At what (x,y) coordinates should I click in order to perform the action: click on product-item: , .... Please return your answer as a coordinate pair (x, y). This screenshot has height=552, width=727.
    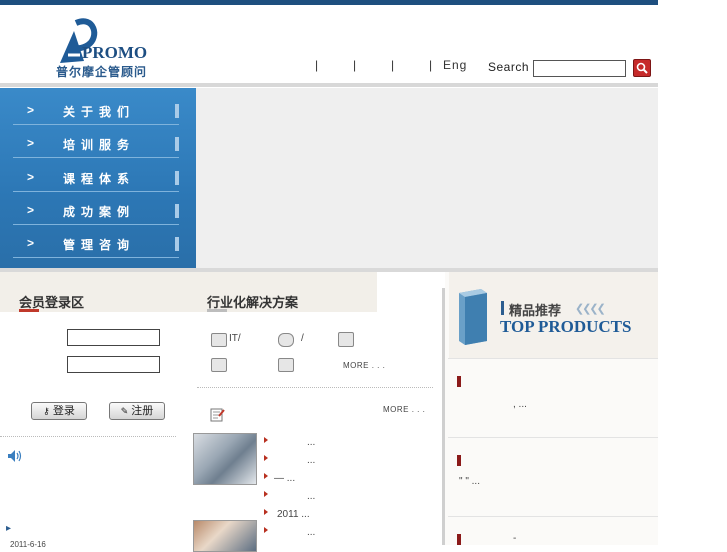
    Looking at the image, I should click on (520, 404).